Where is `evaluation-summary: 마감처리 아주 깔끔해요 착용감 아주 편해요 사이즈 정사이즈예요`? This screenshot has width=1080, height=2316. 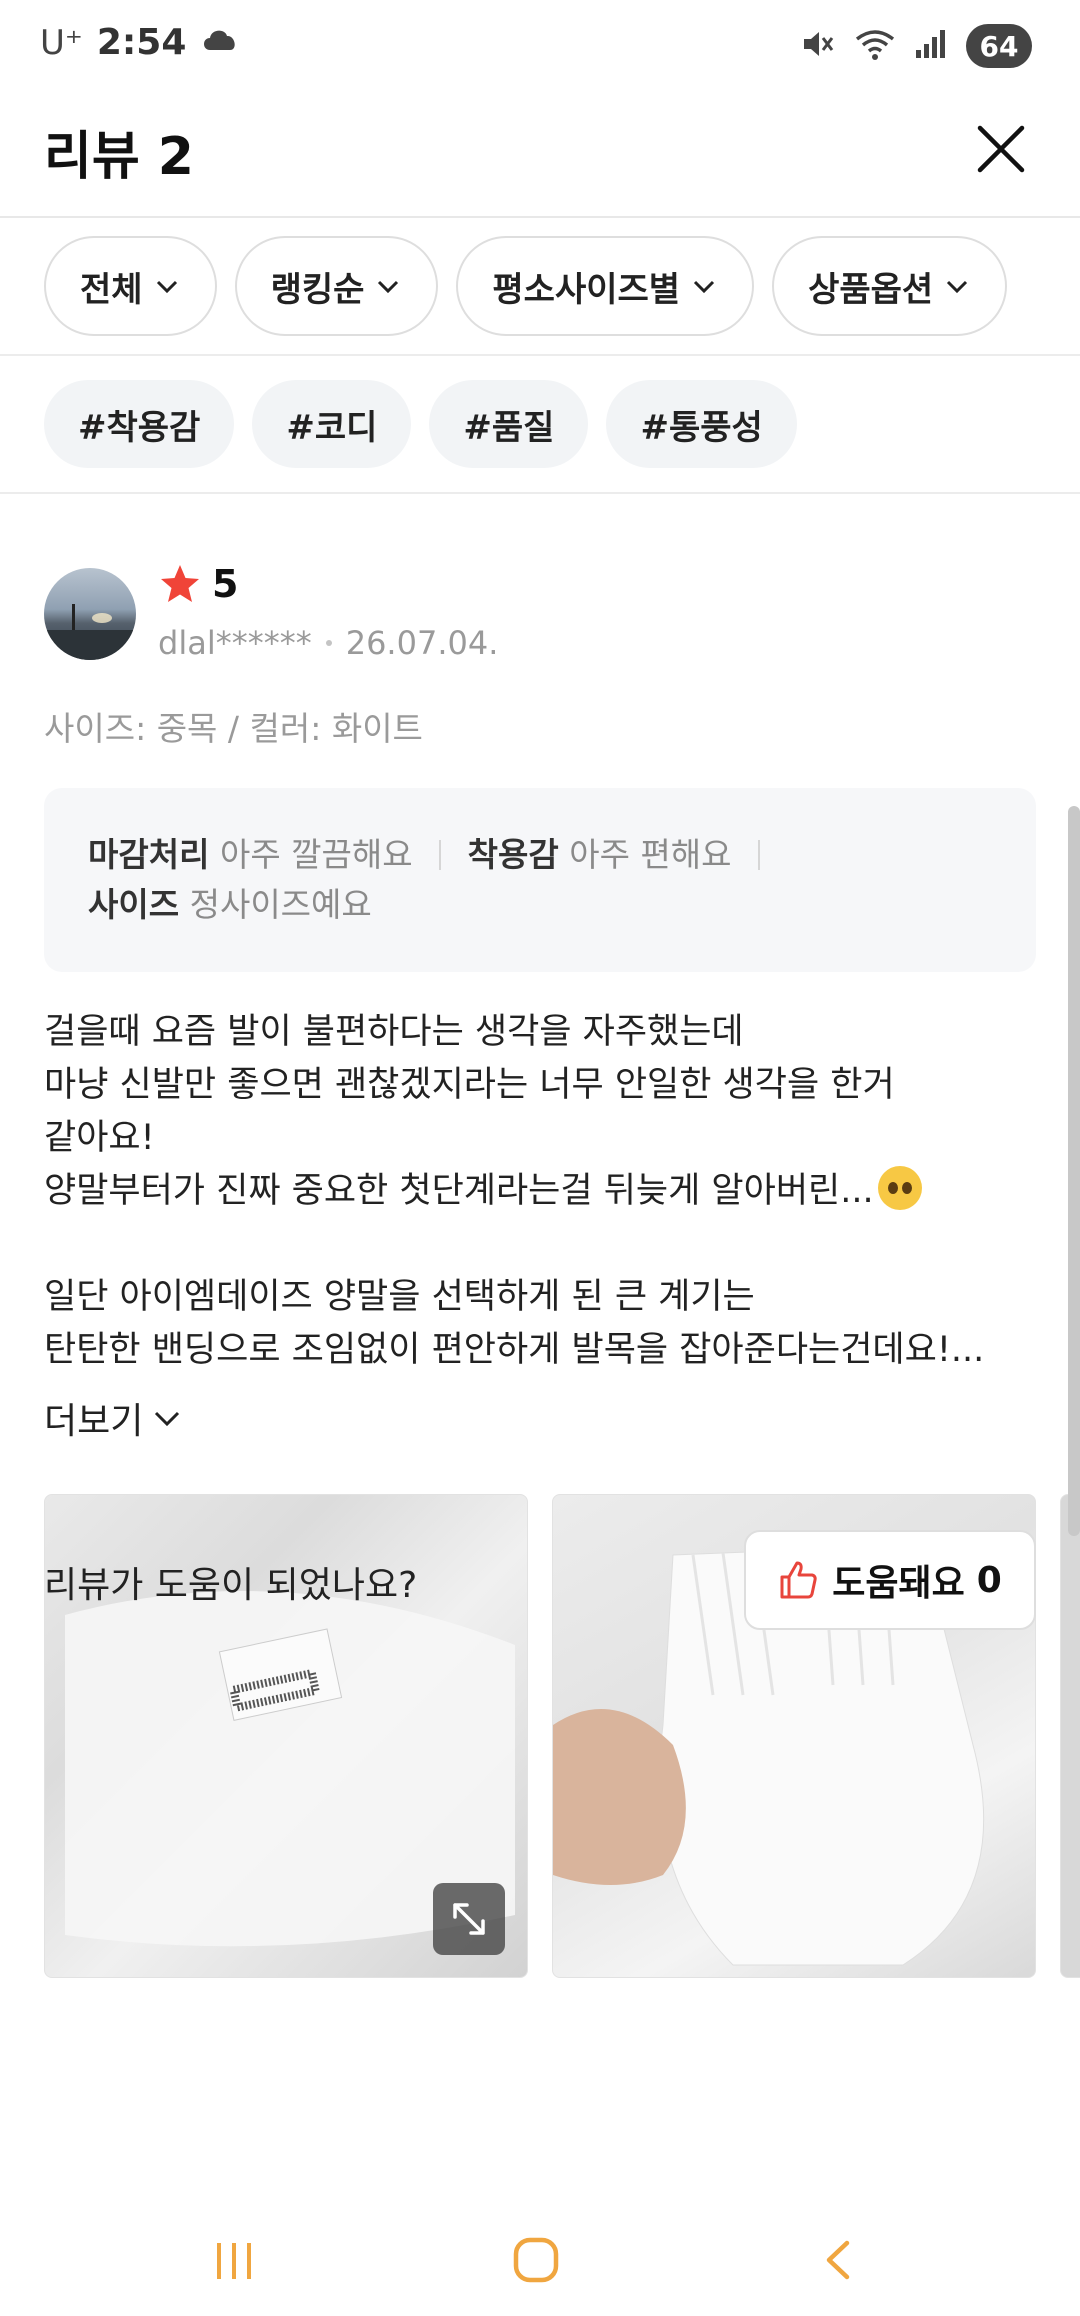 evaluation-summary: 마감처리 아주 깔끔해요 착용감 아주 편해요 사이즈 정사이즈예요 is located at coordinates (540, 880).